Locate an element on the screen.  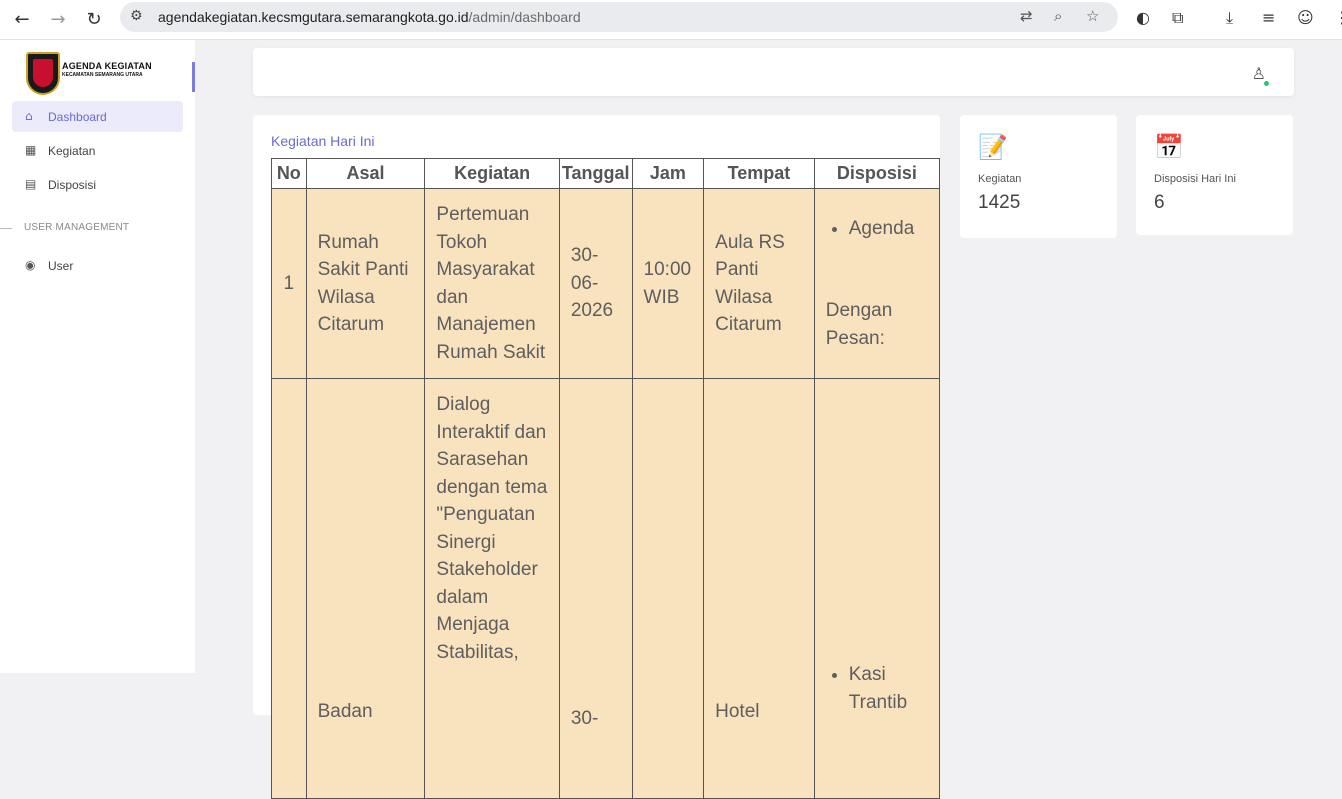
profile-icon: ☺ is located at coordinates (1305, 17).